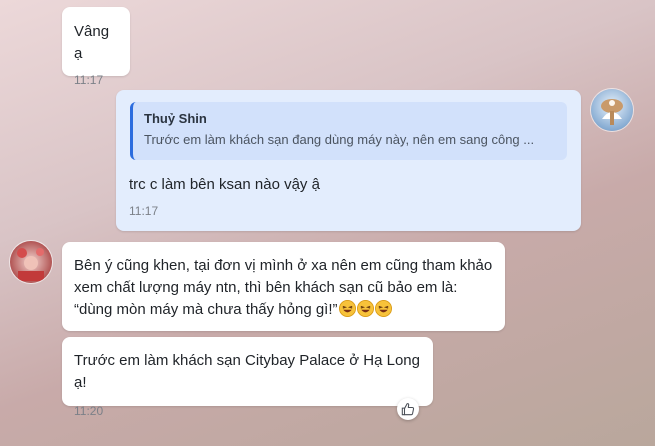  What do you see at coordinates (89, 411) in the screenshot?
I see `message-time: 11:20` at bounding box center [89, 411].